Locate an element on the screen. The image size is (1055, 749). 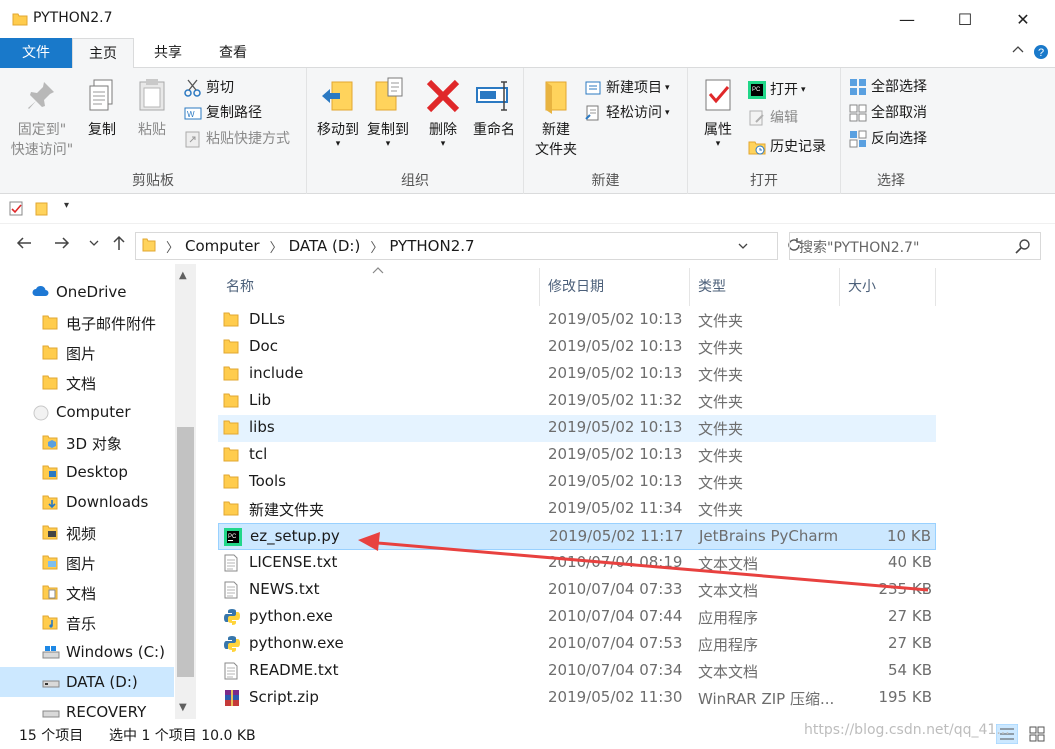
easy-access-button: 轻松访问 ▾ is located at coordinates (627, 113).